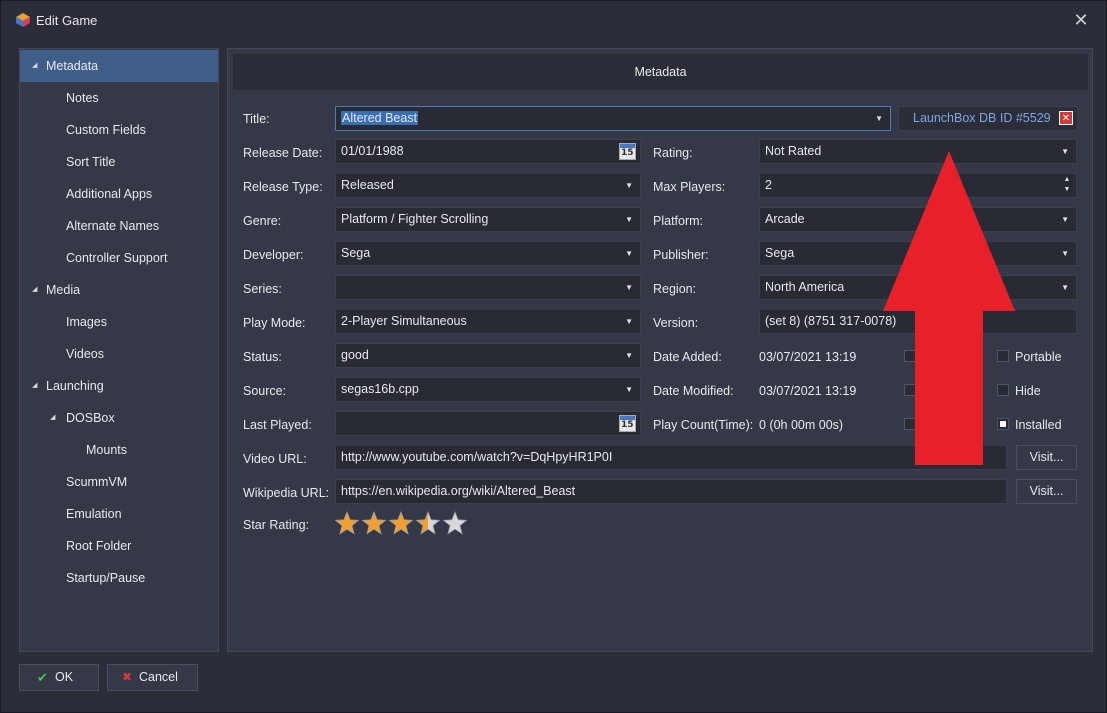 This screenshot has height=713, width=1107. What do you see at coordinates (380, 389) in the screenshot?
I see `source-value: segas16b.cpp` at bounding box center [380, 389].